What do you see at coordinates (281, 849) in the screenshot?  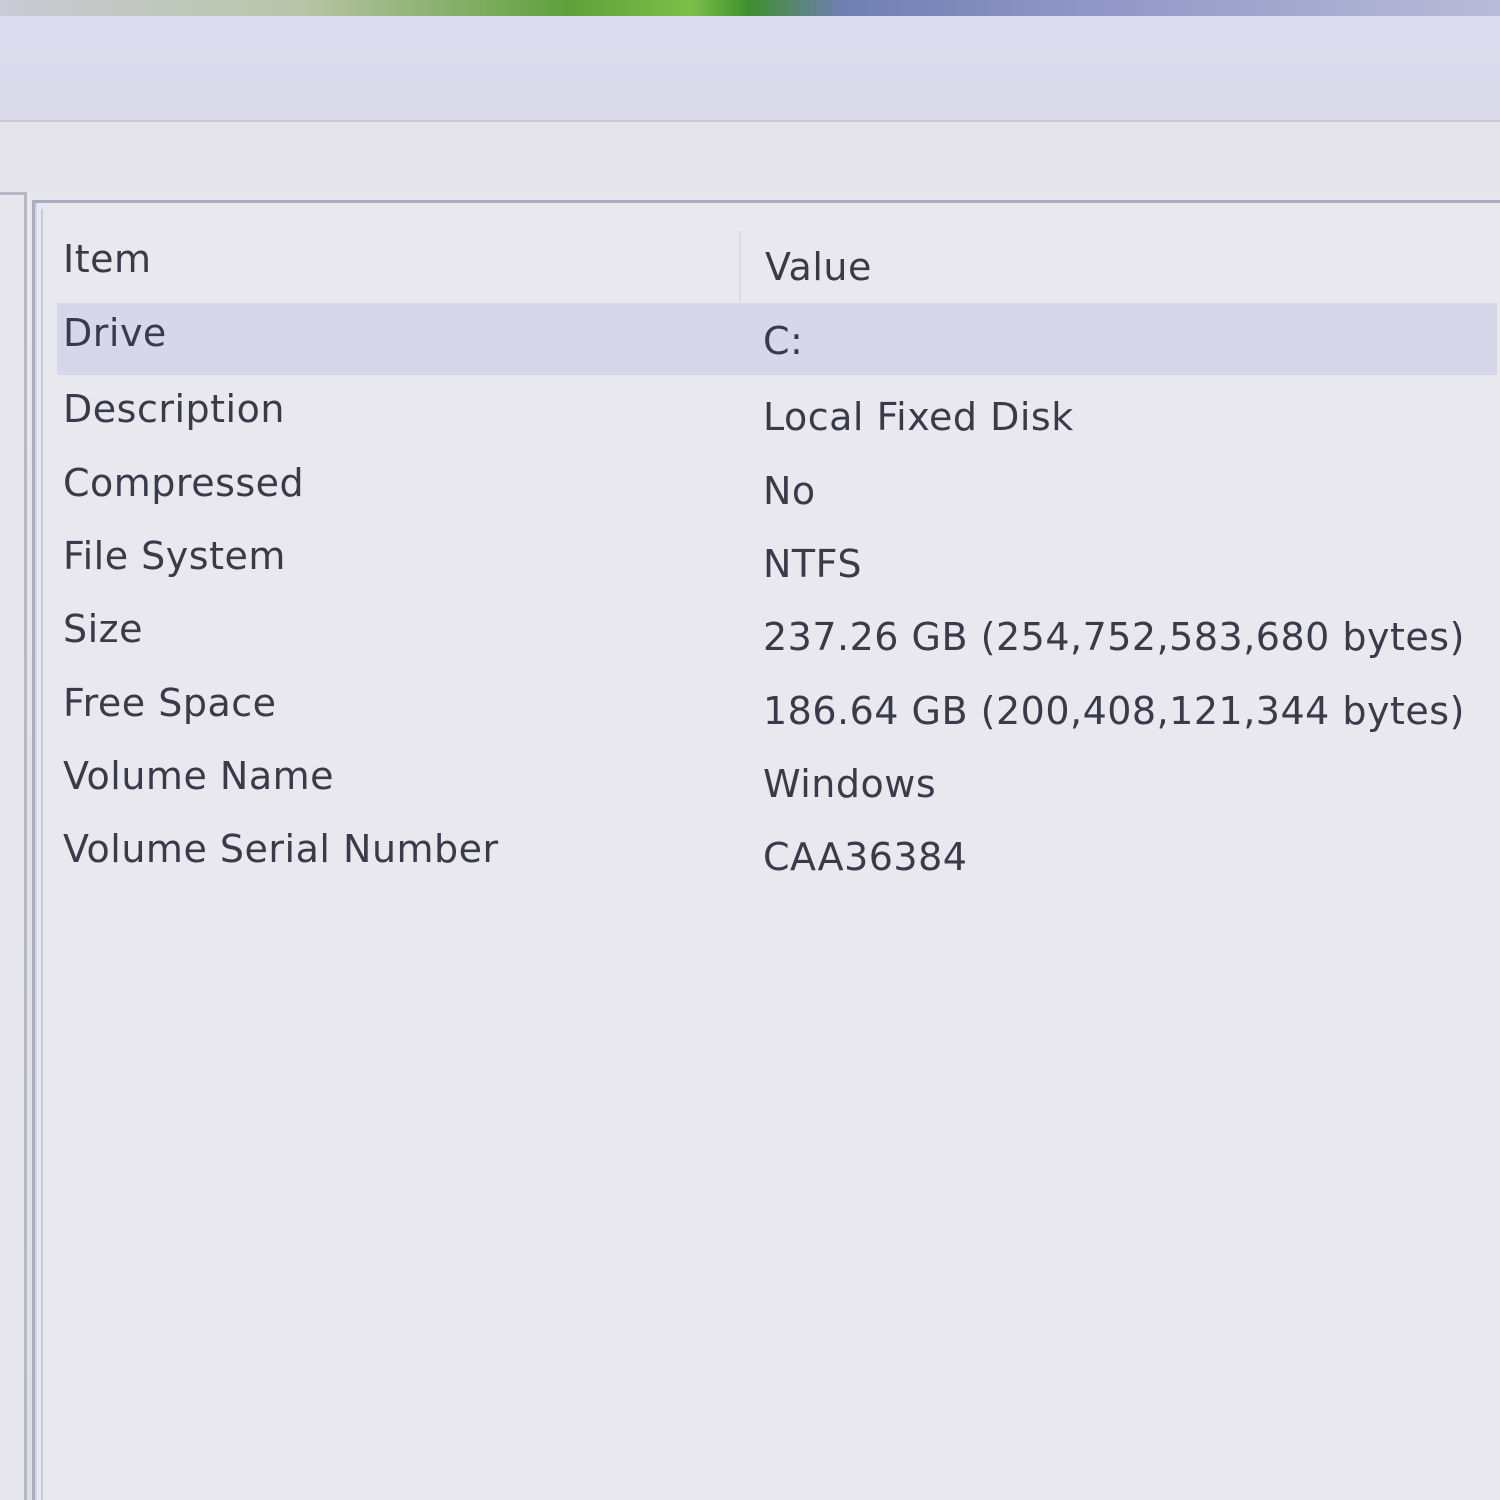 I see `row-item-label: Volume Serial Number` at bounding box center [281, 849].